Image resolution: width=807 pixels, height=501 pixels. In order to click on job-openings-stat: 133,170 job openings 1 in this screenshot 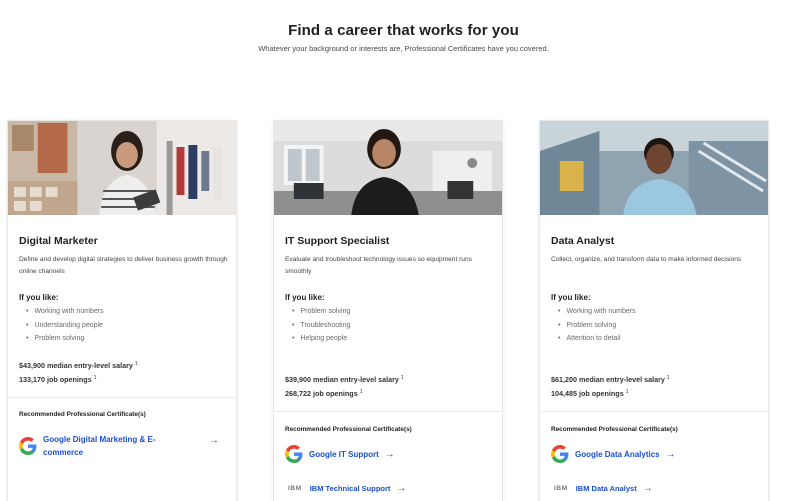, I will do `click(58, 379)`.